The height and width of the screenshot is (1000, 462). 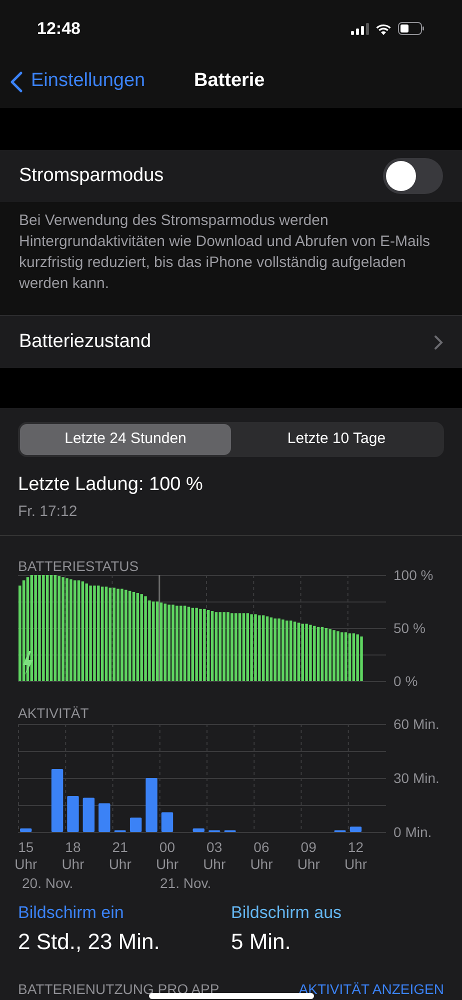 I want to click on axis-label: 30 Min., so click(x=417, y=777).